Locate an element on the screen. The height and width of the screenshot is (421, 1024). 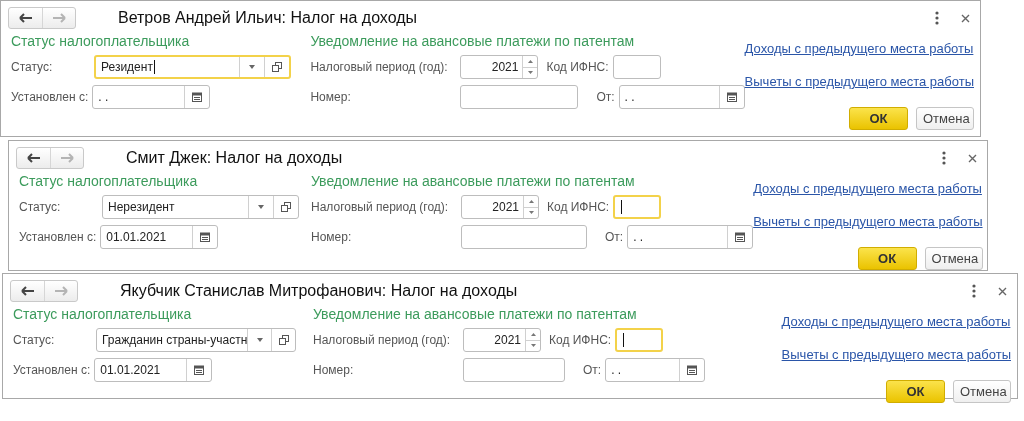
window-title: Якубчик Станислав Митрофанович: Налог на доходы is located at coordinates (319, 291).